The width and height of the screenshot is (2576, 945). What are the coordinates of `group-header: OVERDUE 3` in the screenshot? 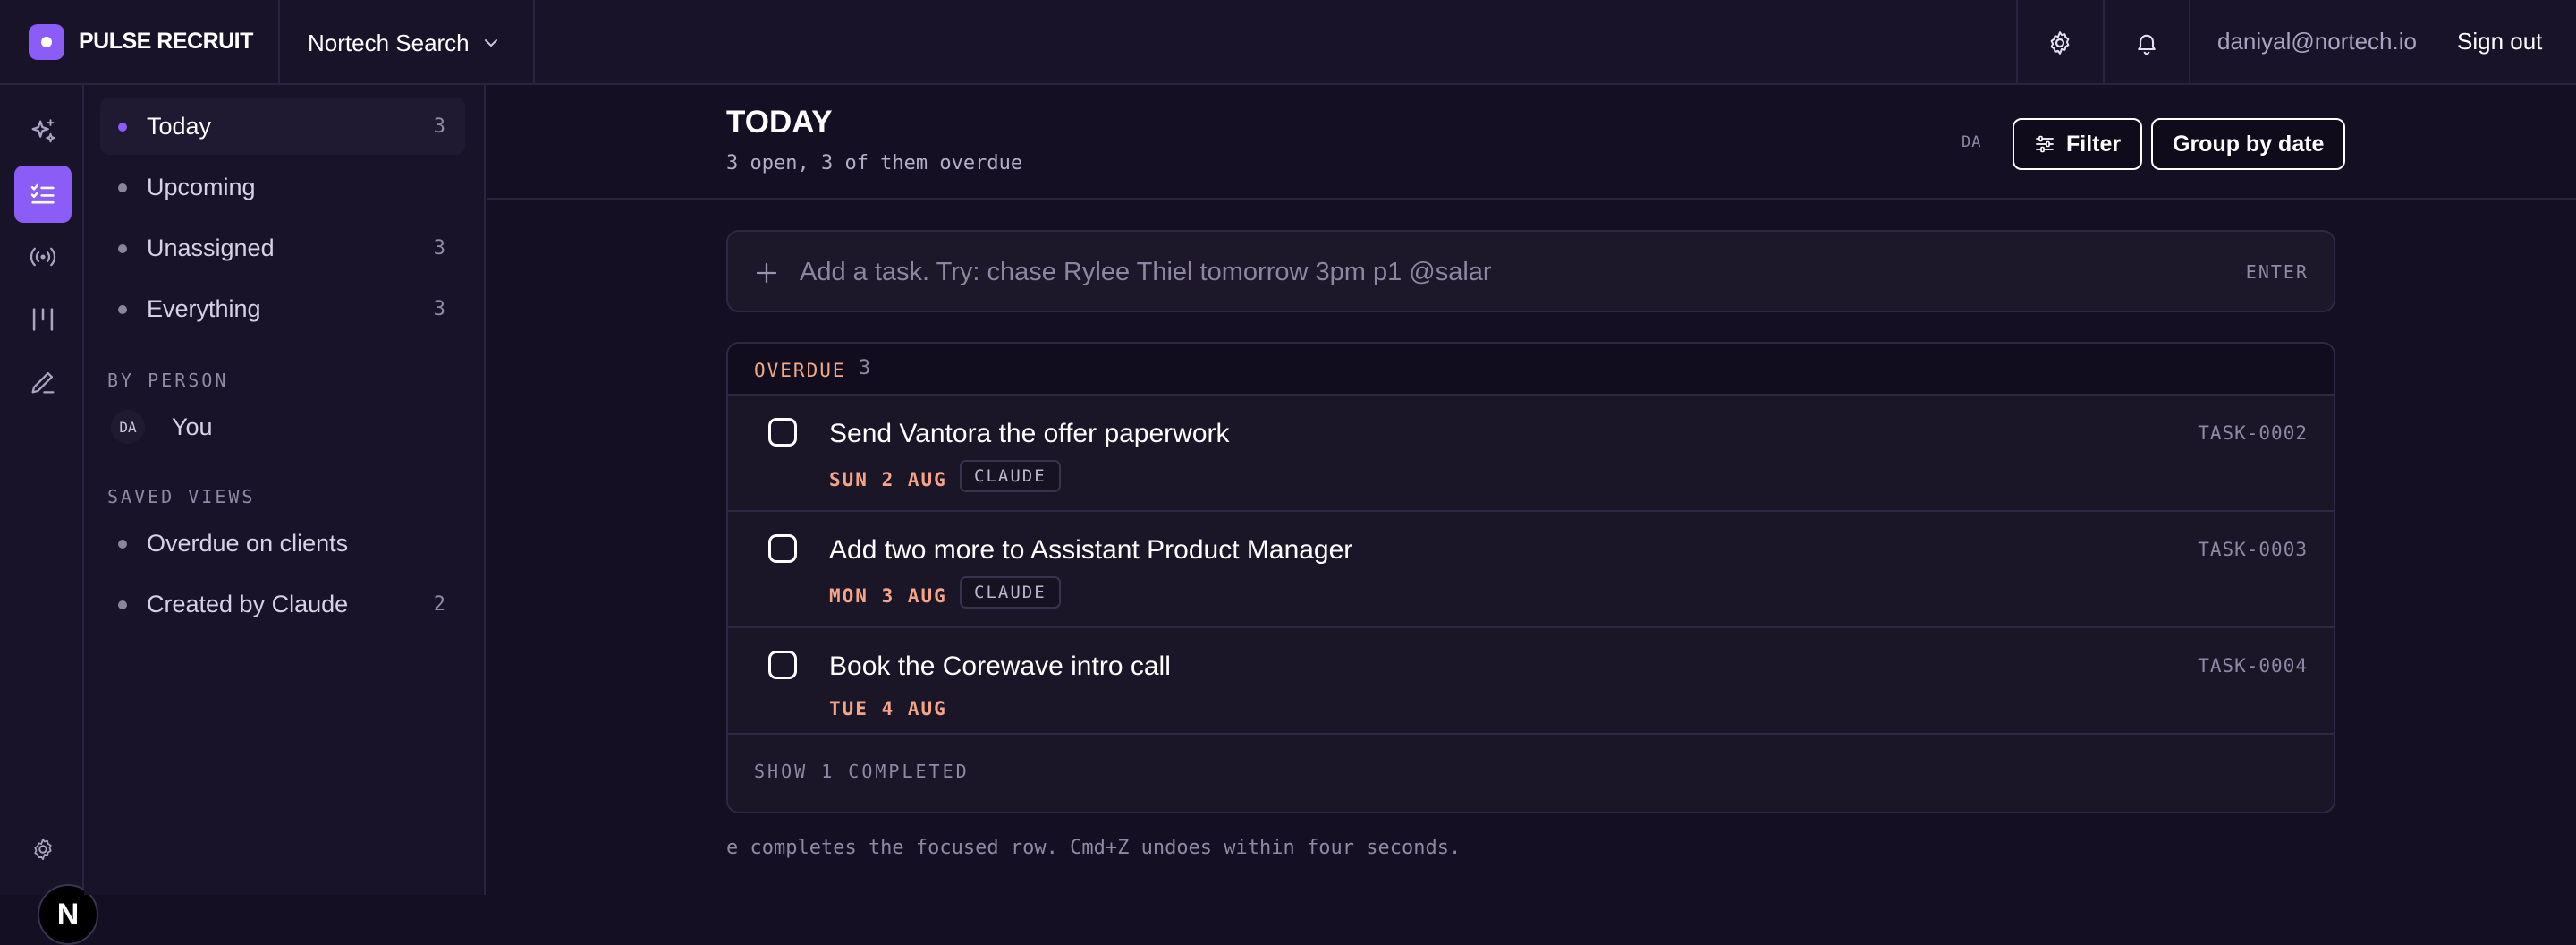 It's located at (1531, 370).